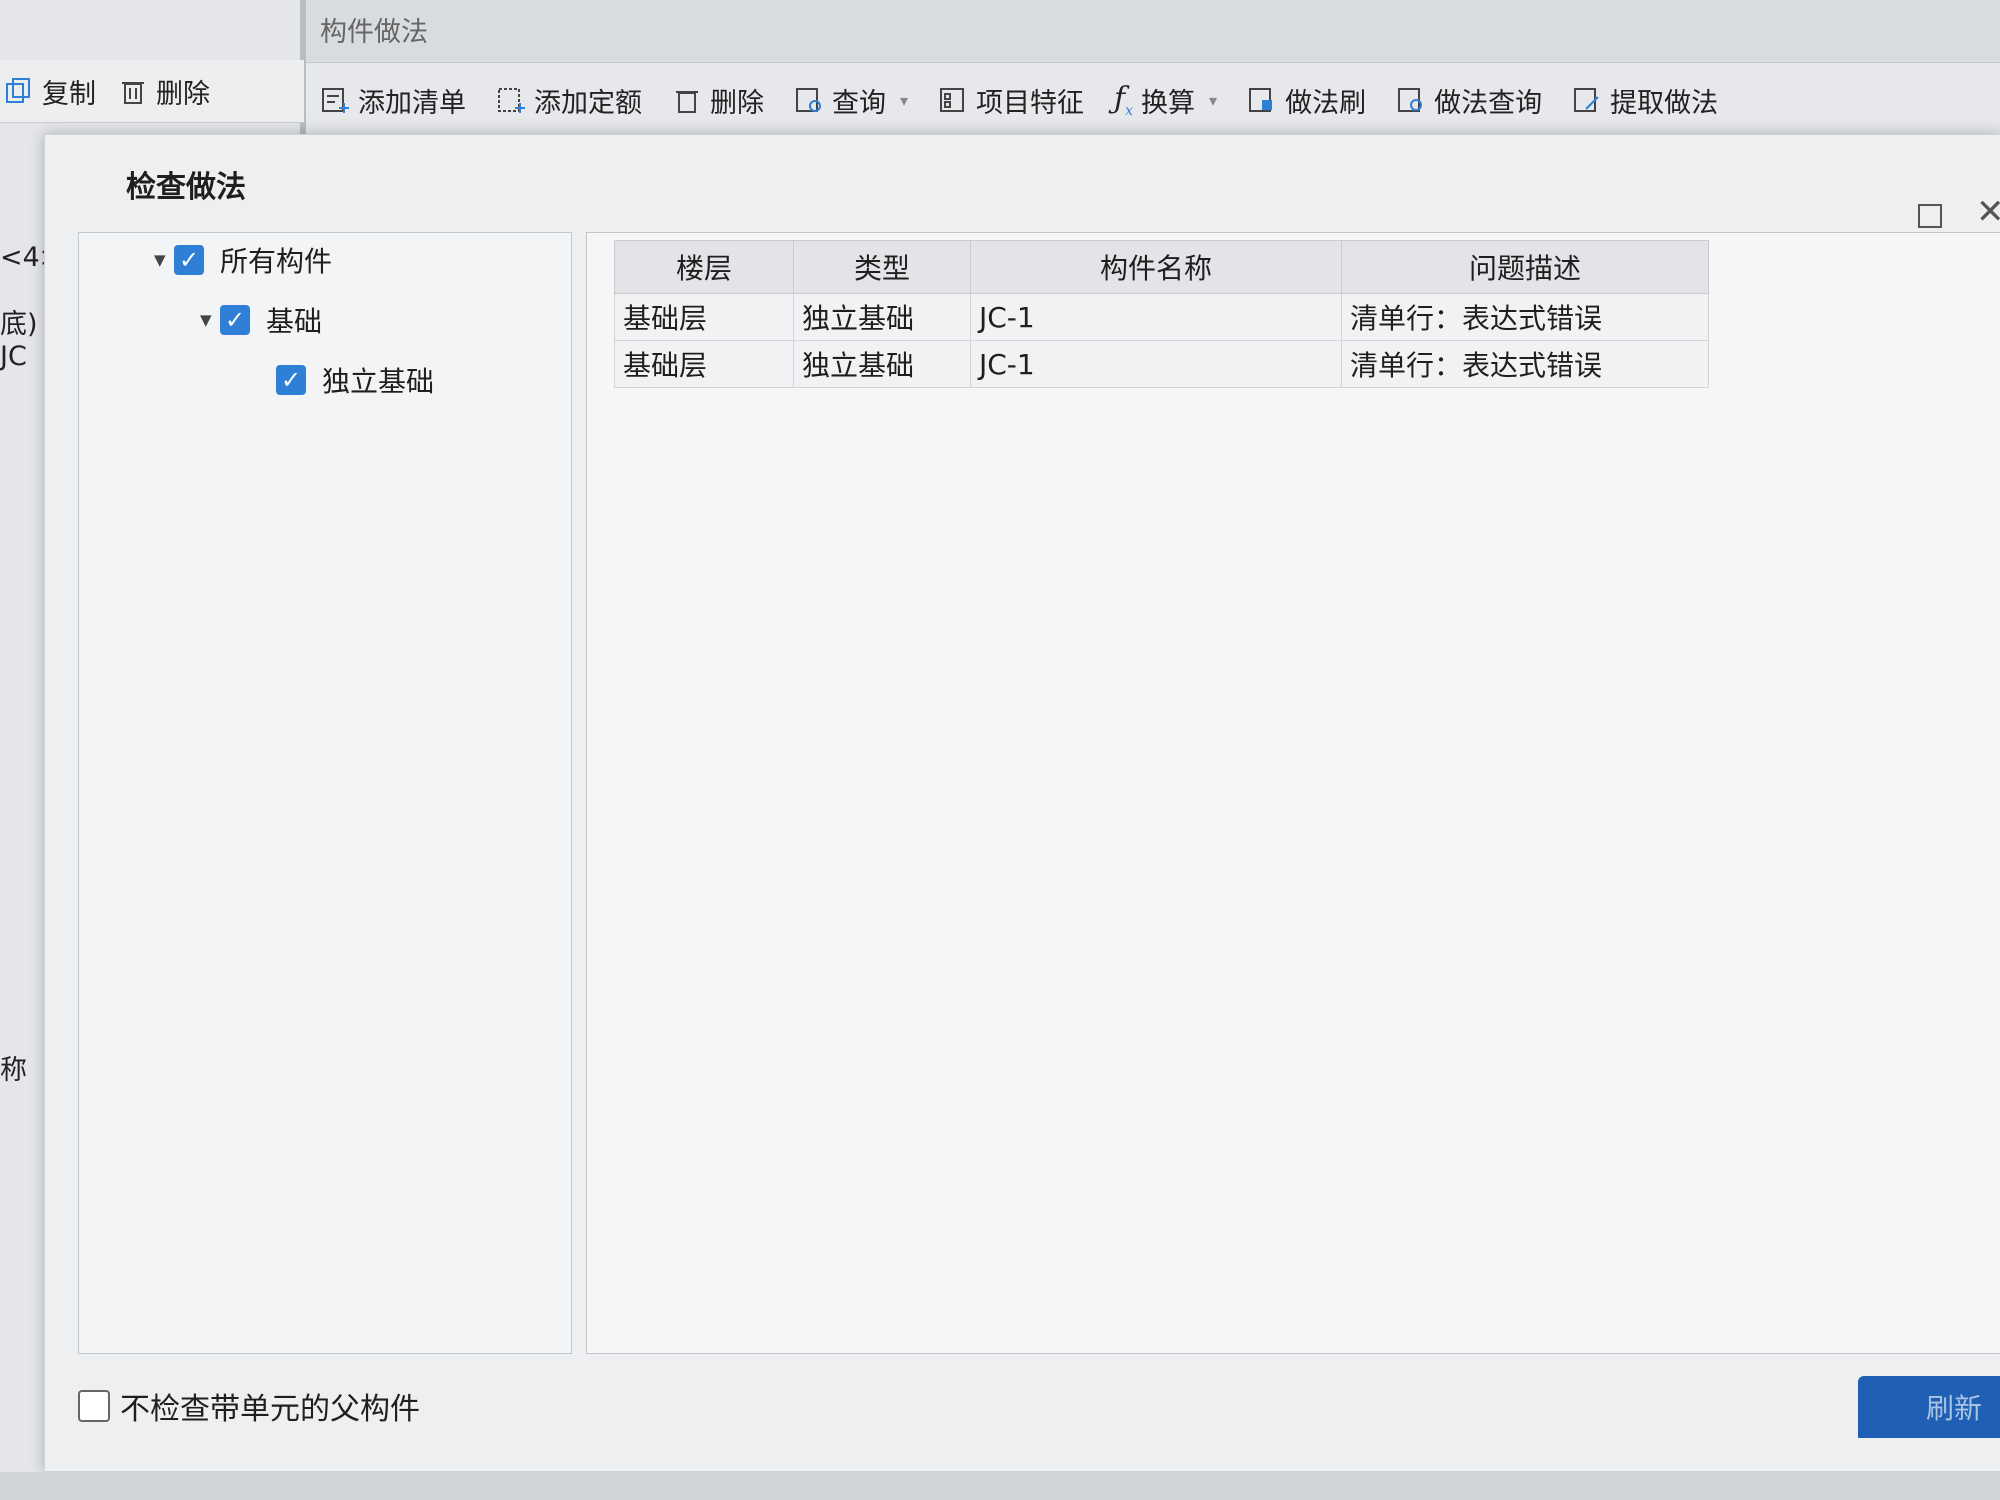 The width and height of the screenshot is (2000, 1500). What do you see at coordinates (1156, 267) in the screenshot?
I see `column-header-component-name: 构件名称` at bounding box center [1156, 267].